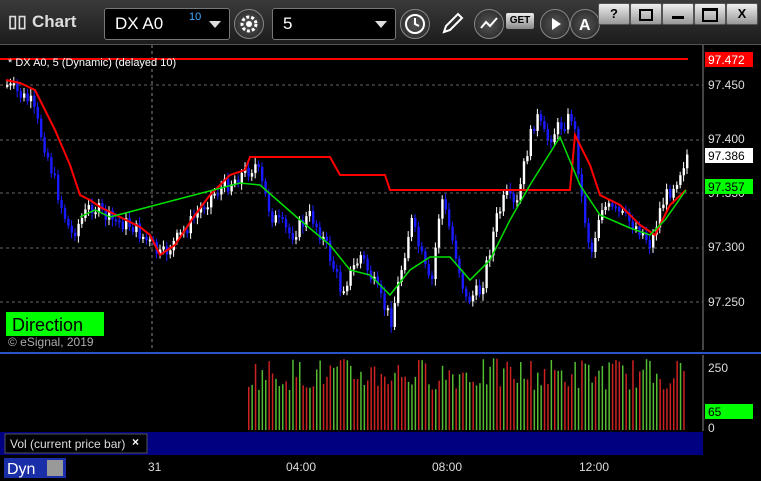 Image resolution: width=761 pixels, height=481 pixels. What do you see at coordinates (167, 24) in the screenshot?
I see `symbol-selector: DX A0 10` at bounding box center [167, 24].